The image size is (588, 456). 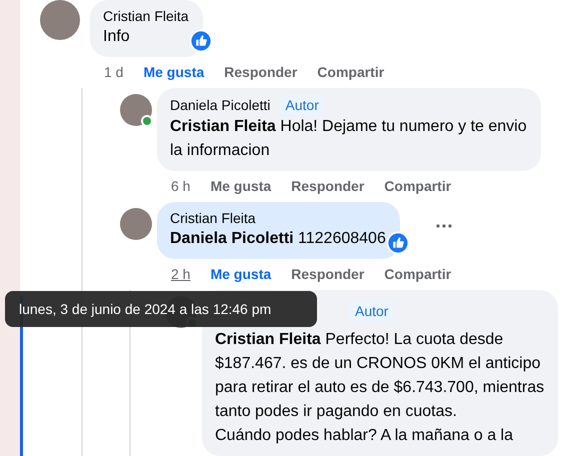 What do you see at coordinates (114, 72) in the screenshot?
I see `timestamp-link: 1 d` at bounding box center [114, 72].